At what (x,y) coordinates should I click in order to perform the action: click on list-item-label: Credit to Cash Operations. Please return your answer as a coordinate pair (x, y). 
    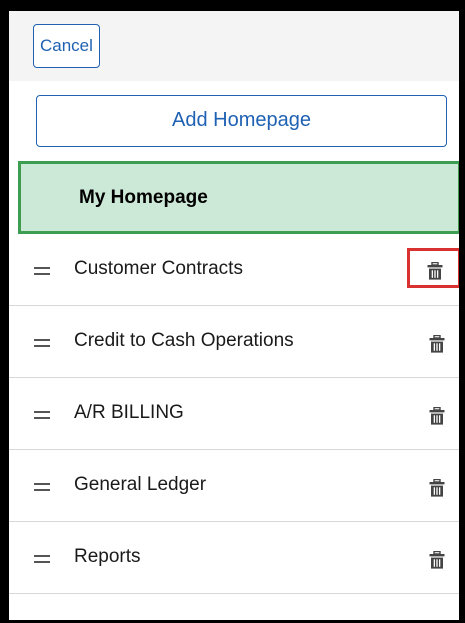
    Looking at the image, I should click on (184, 340).